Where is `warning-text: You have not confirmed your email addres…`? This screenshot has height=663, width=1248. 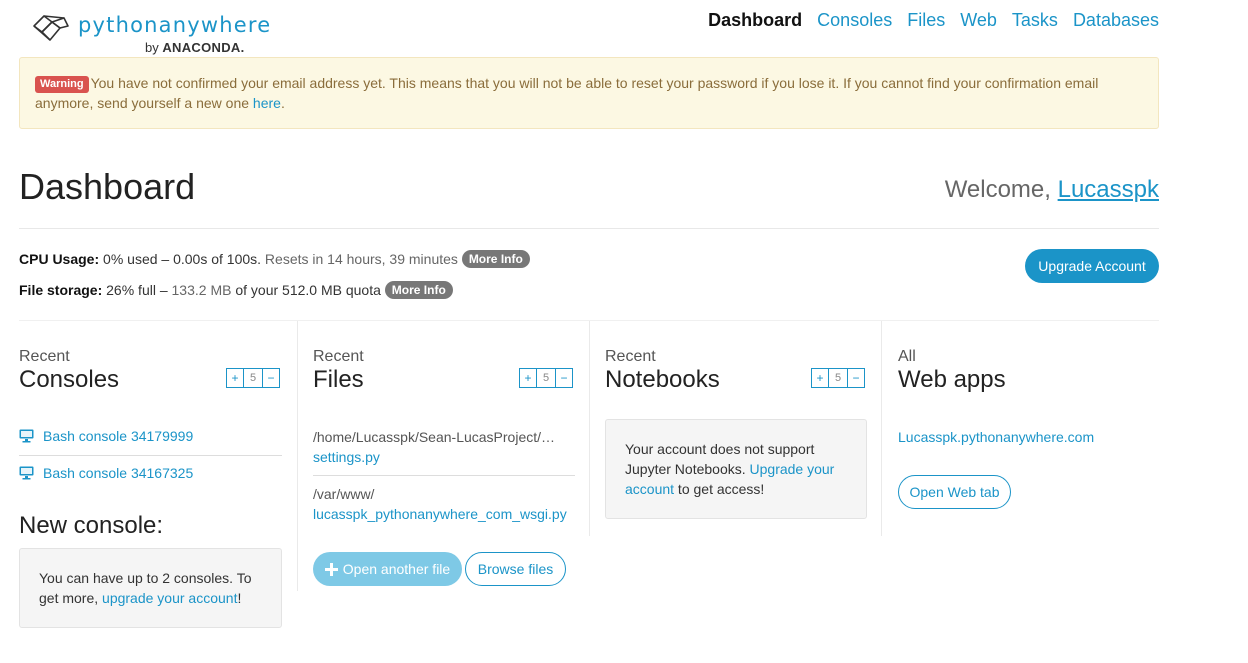 warning-text: You have not confirmed your email addres… is located at coordinates (567, 93).